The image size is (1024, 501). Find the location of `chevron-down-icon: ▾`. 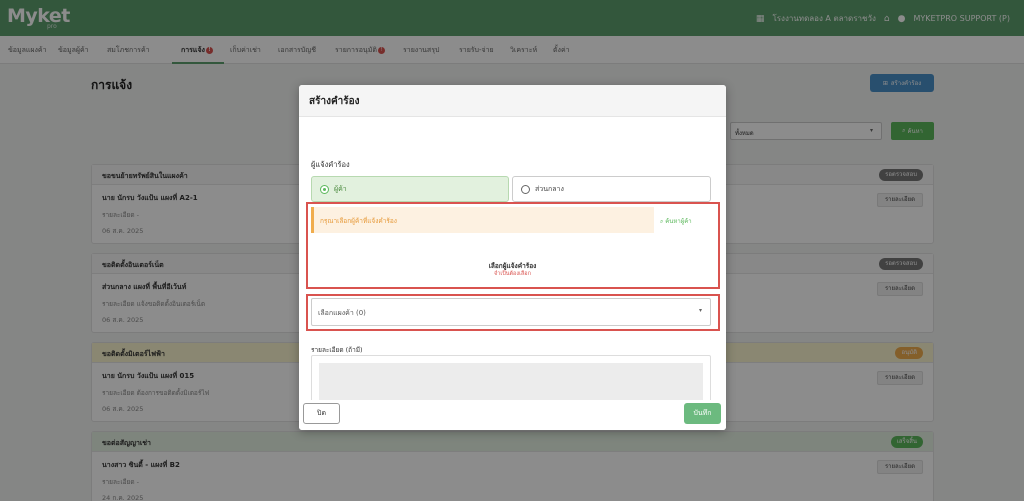

chevron-down-icon: ▾ is located at coordinates (700, 310).